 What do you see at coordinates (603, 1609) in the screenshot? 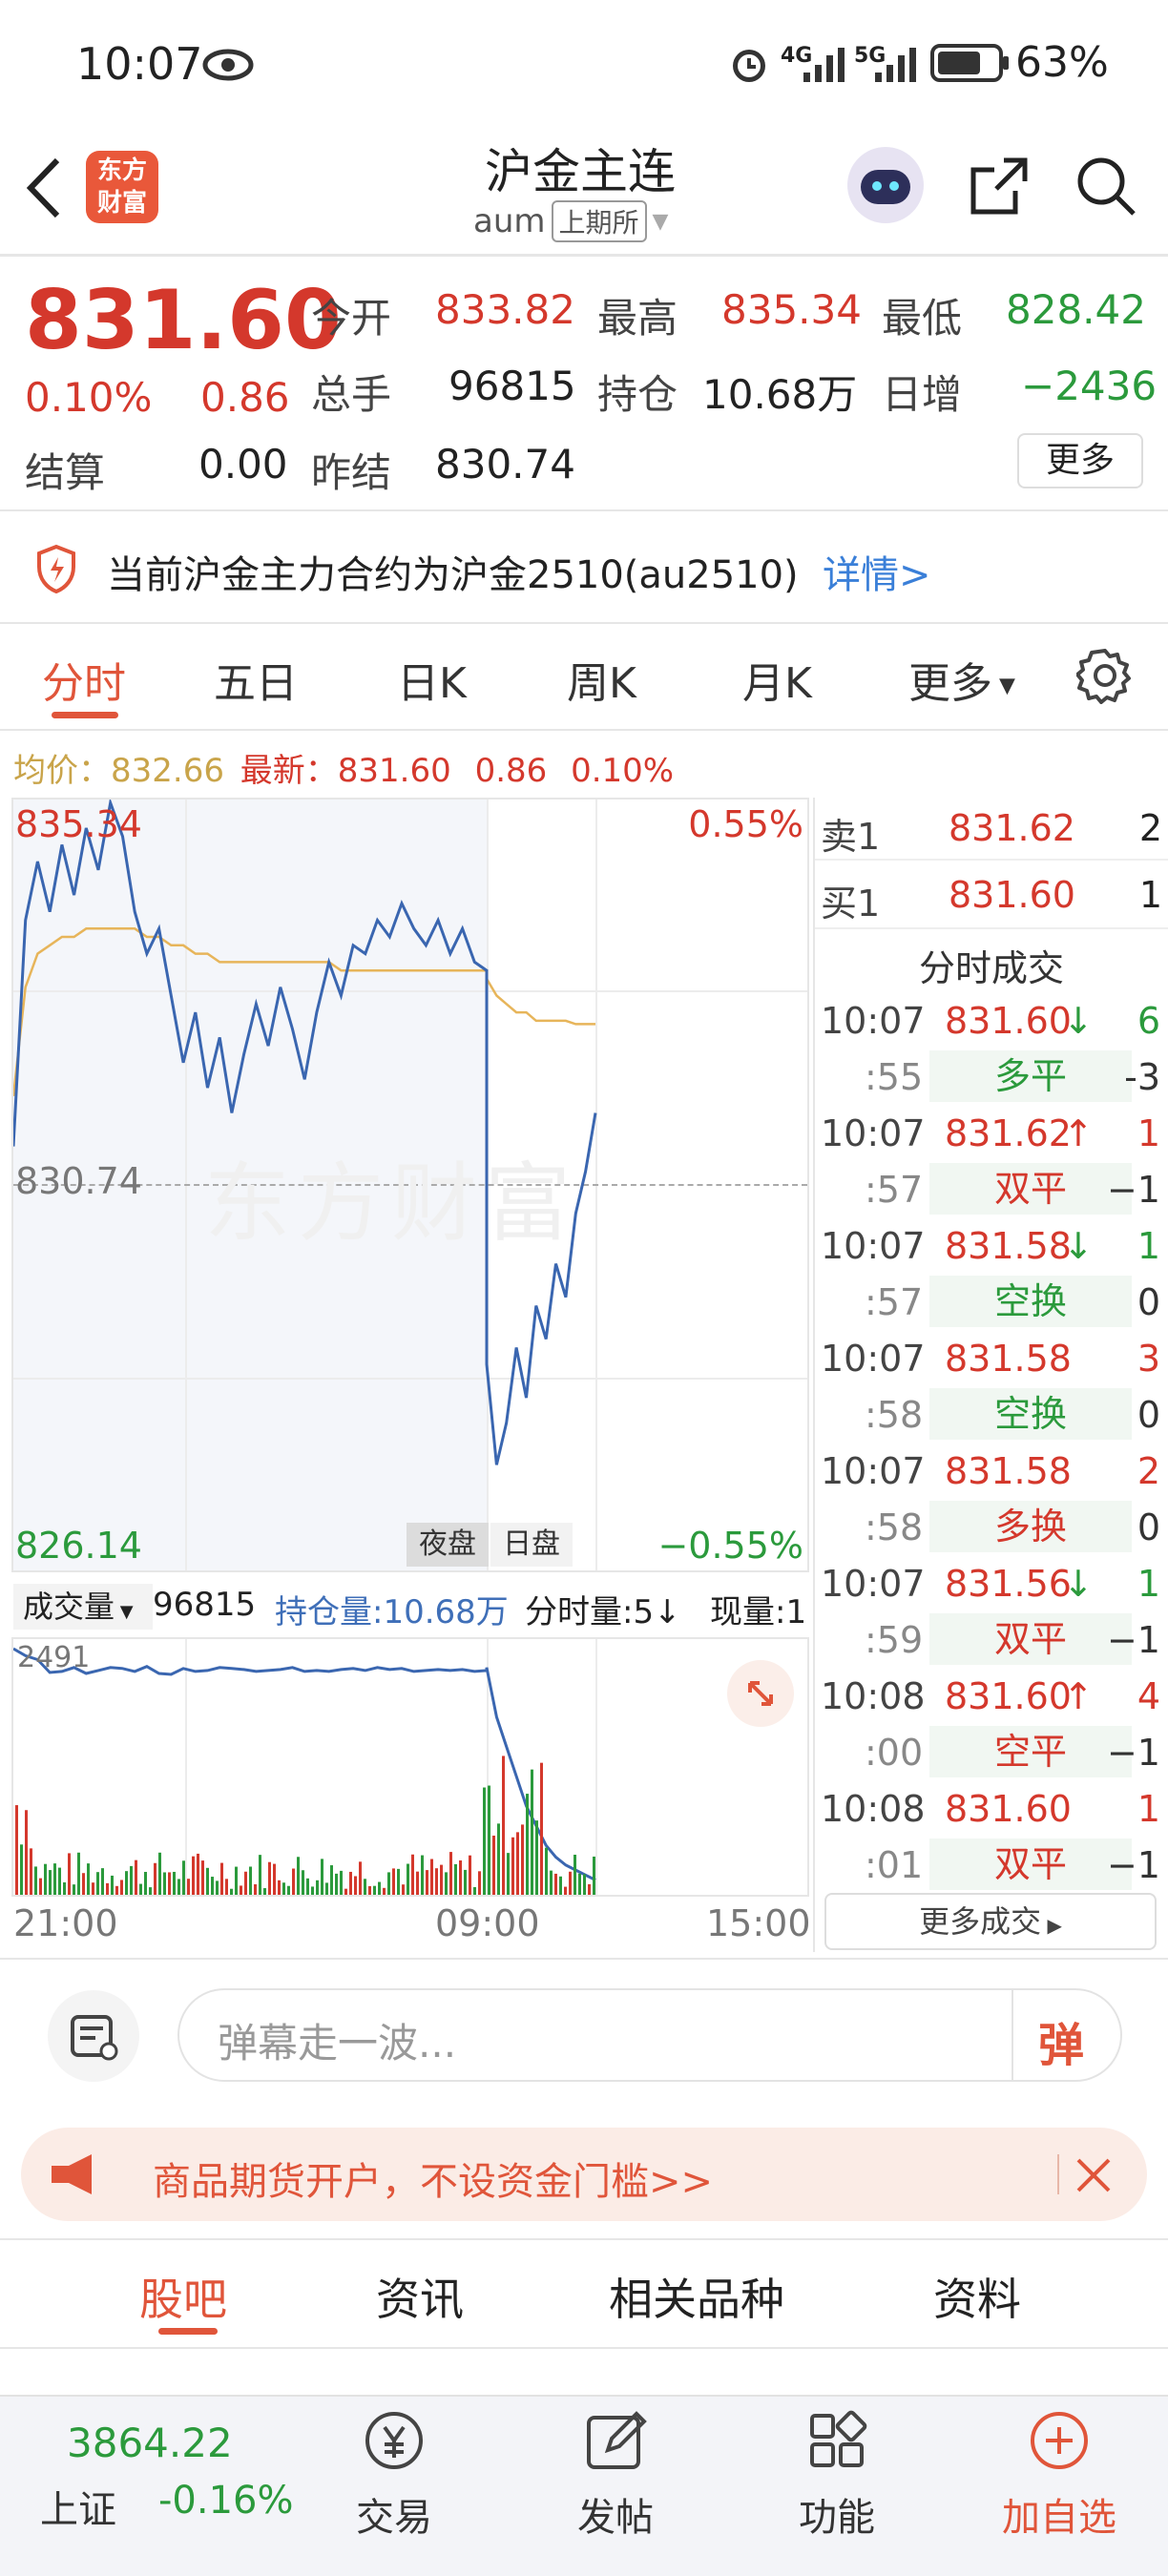
I see `tick-volume-label: 分时量:5↓` at bounding box center [603, 1609].